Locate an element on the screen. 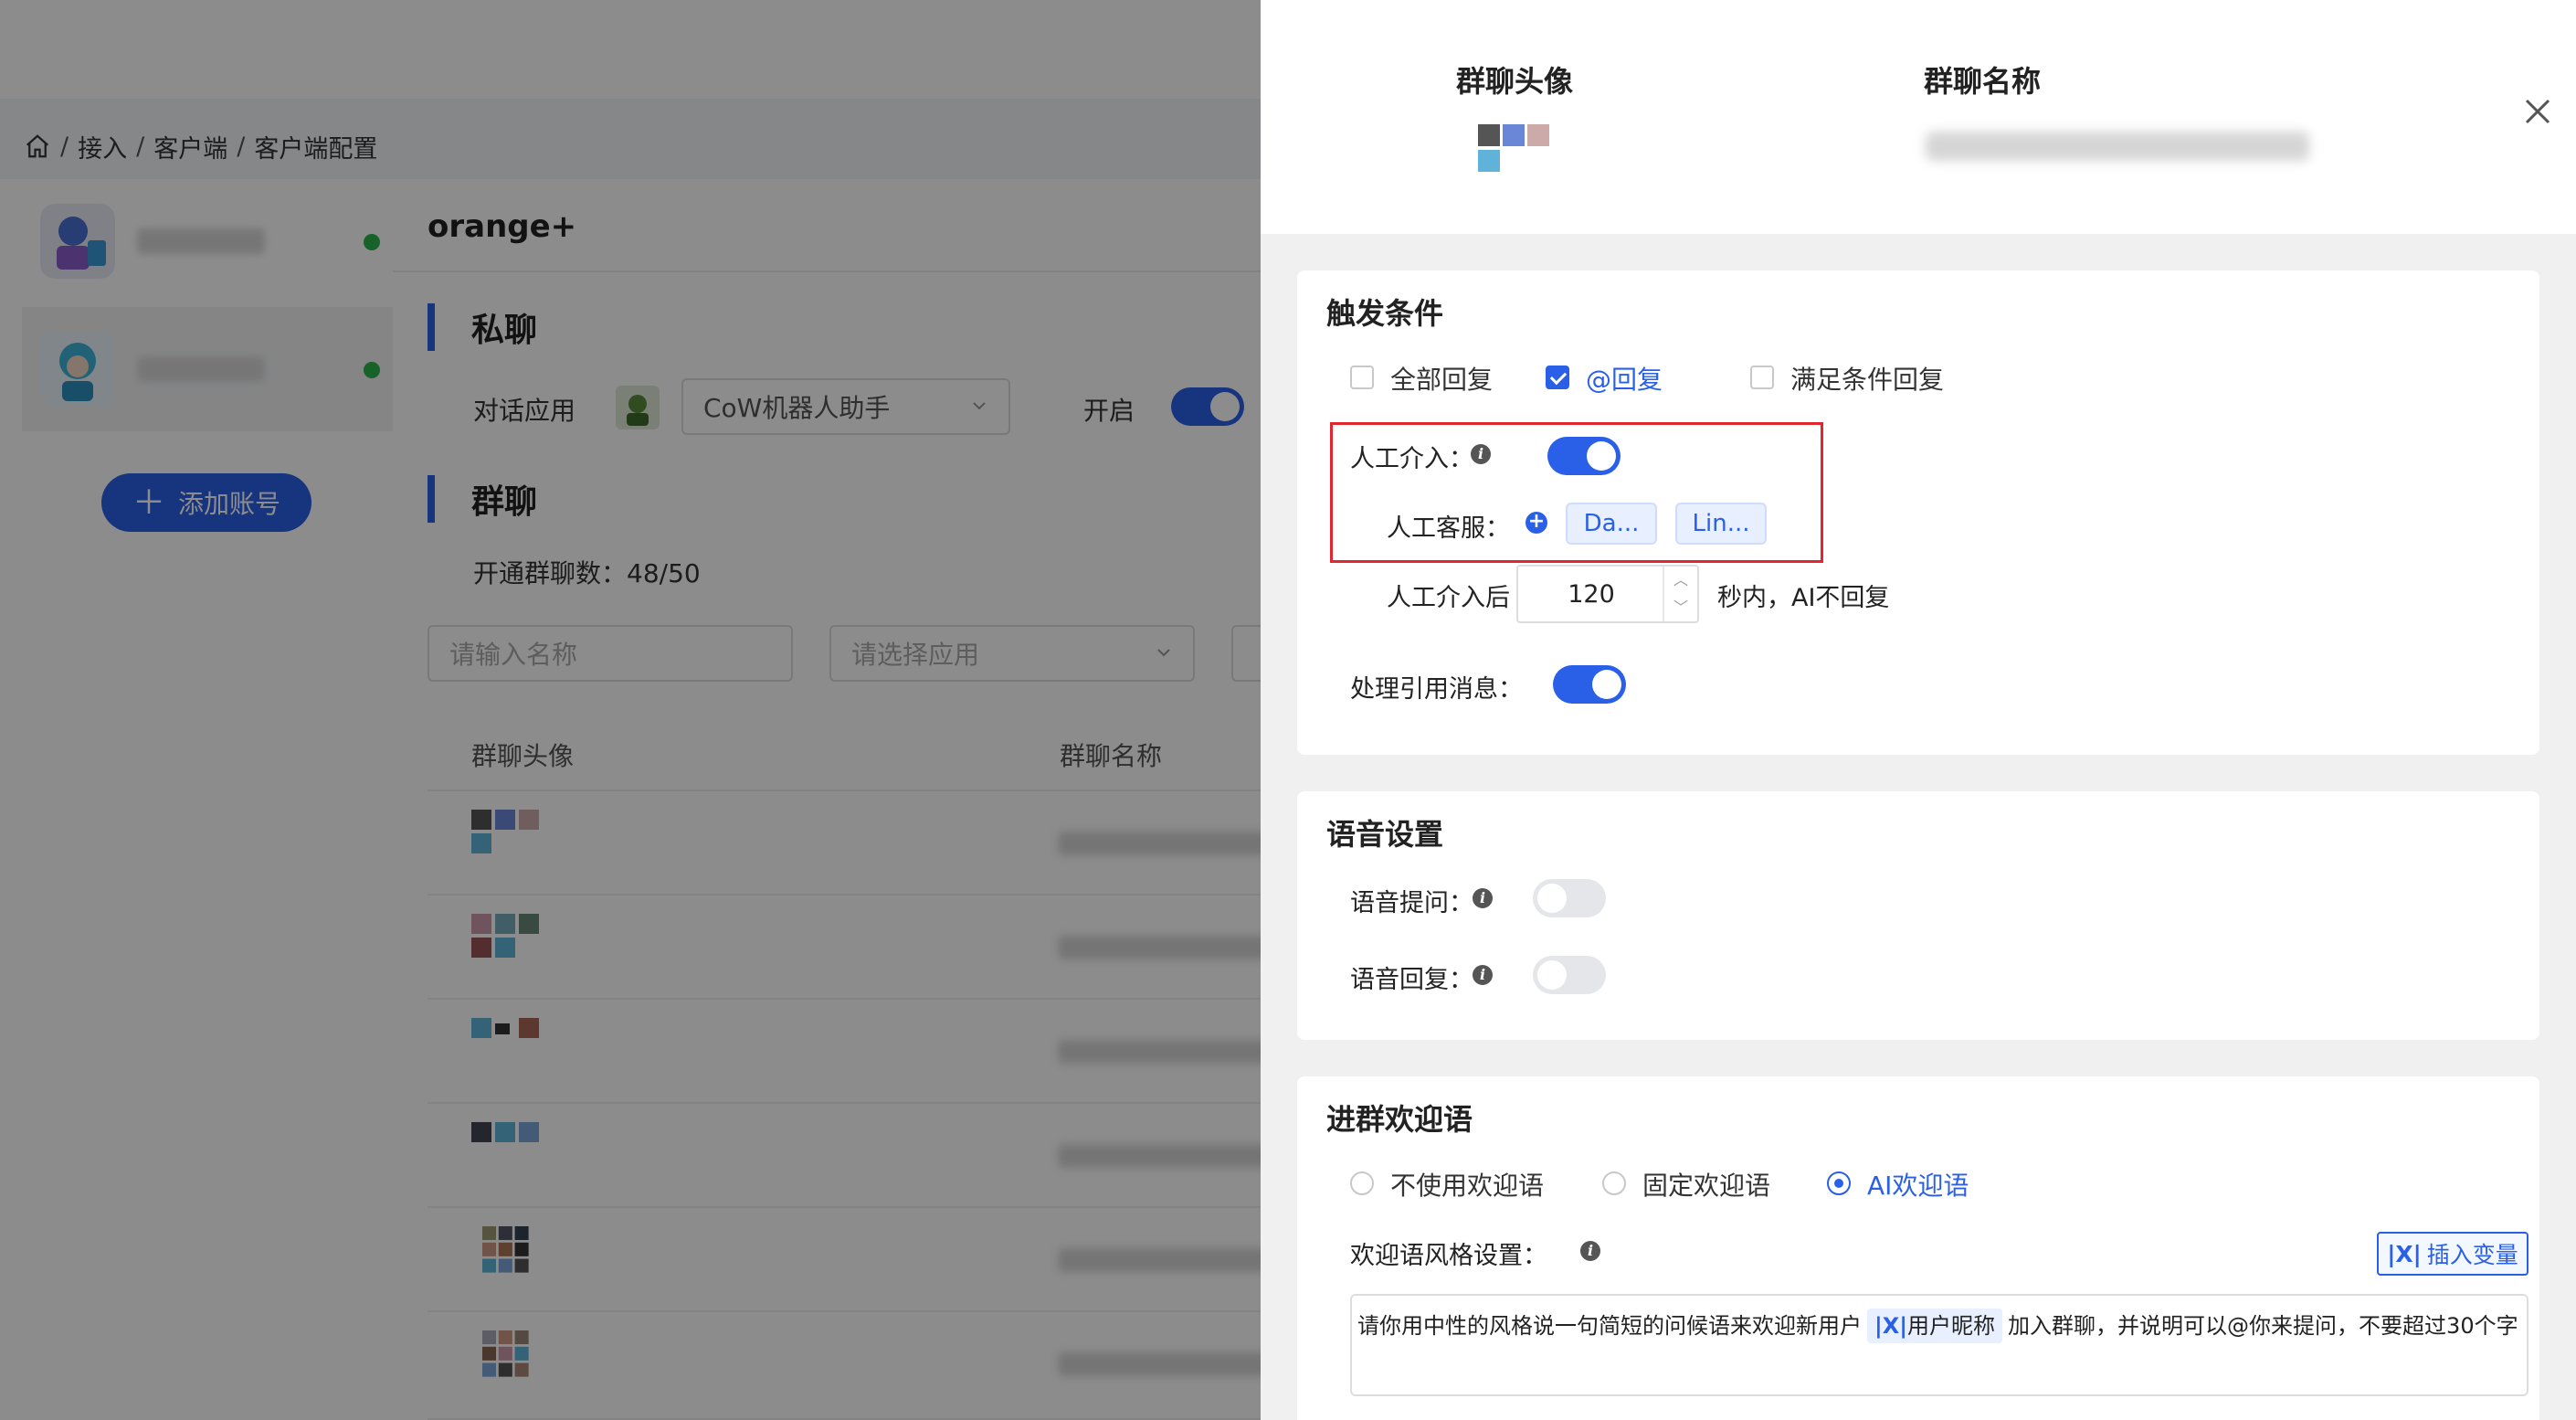  option-all-reply: 全部回复 is located at coordinates (1442, 379).